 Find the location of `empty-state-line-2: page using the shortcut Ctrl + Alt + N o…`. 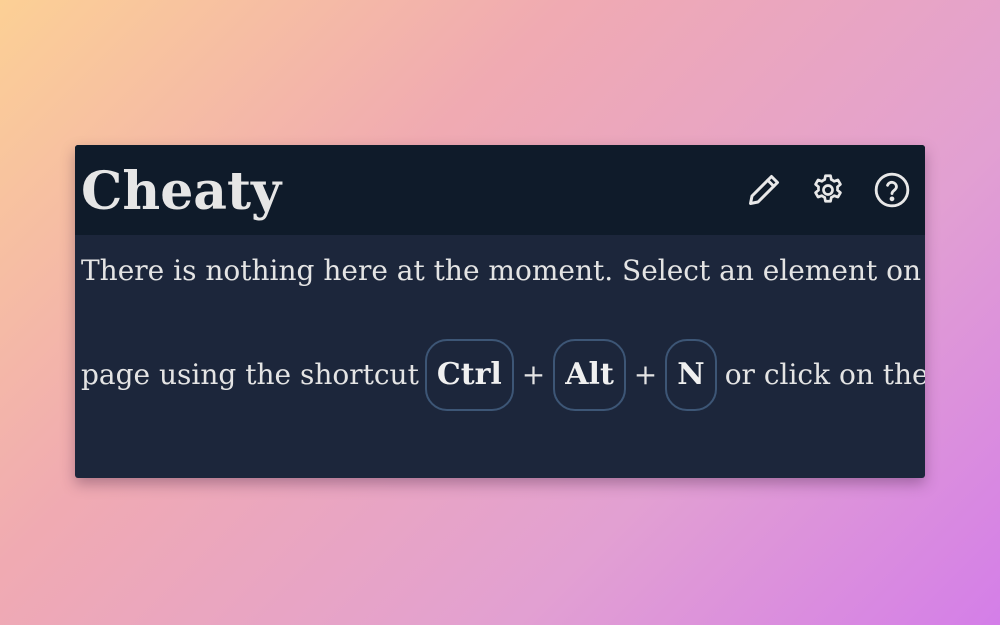

empty-state-line-2: page using the shortcut Ctrl + Alt + N o… is located at coordinates (503, 375).